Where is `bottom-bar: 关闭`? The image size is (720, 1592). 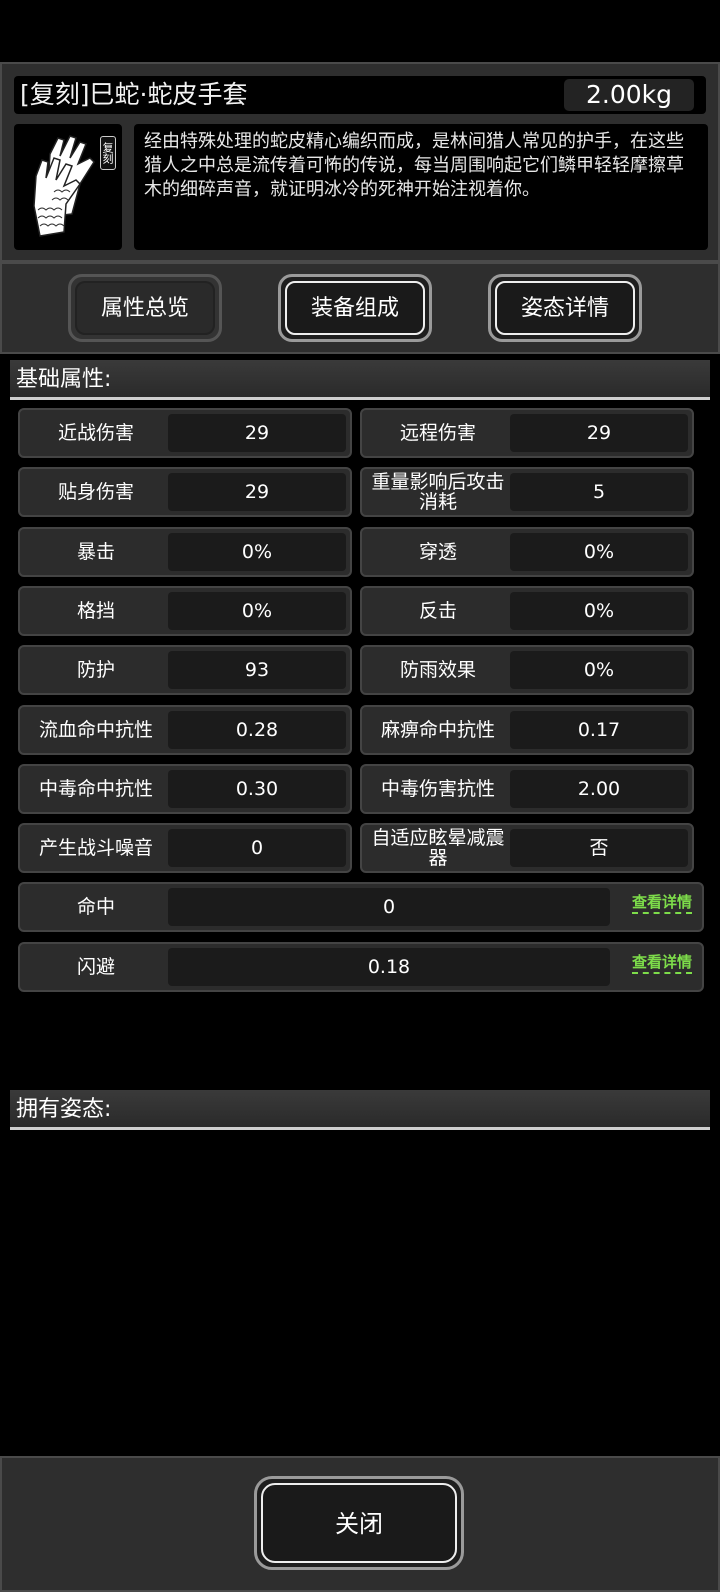 bottom-bar: 关闭 is located at coordinates (360, 1524).